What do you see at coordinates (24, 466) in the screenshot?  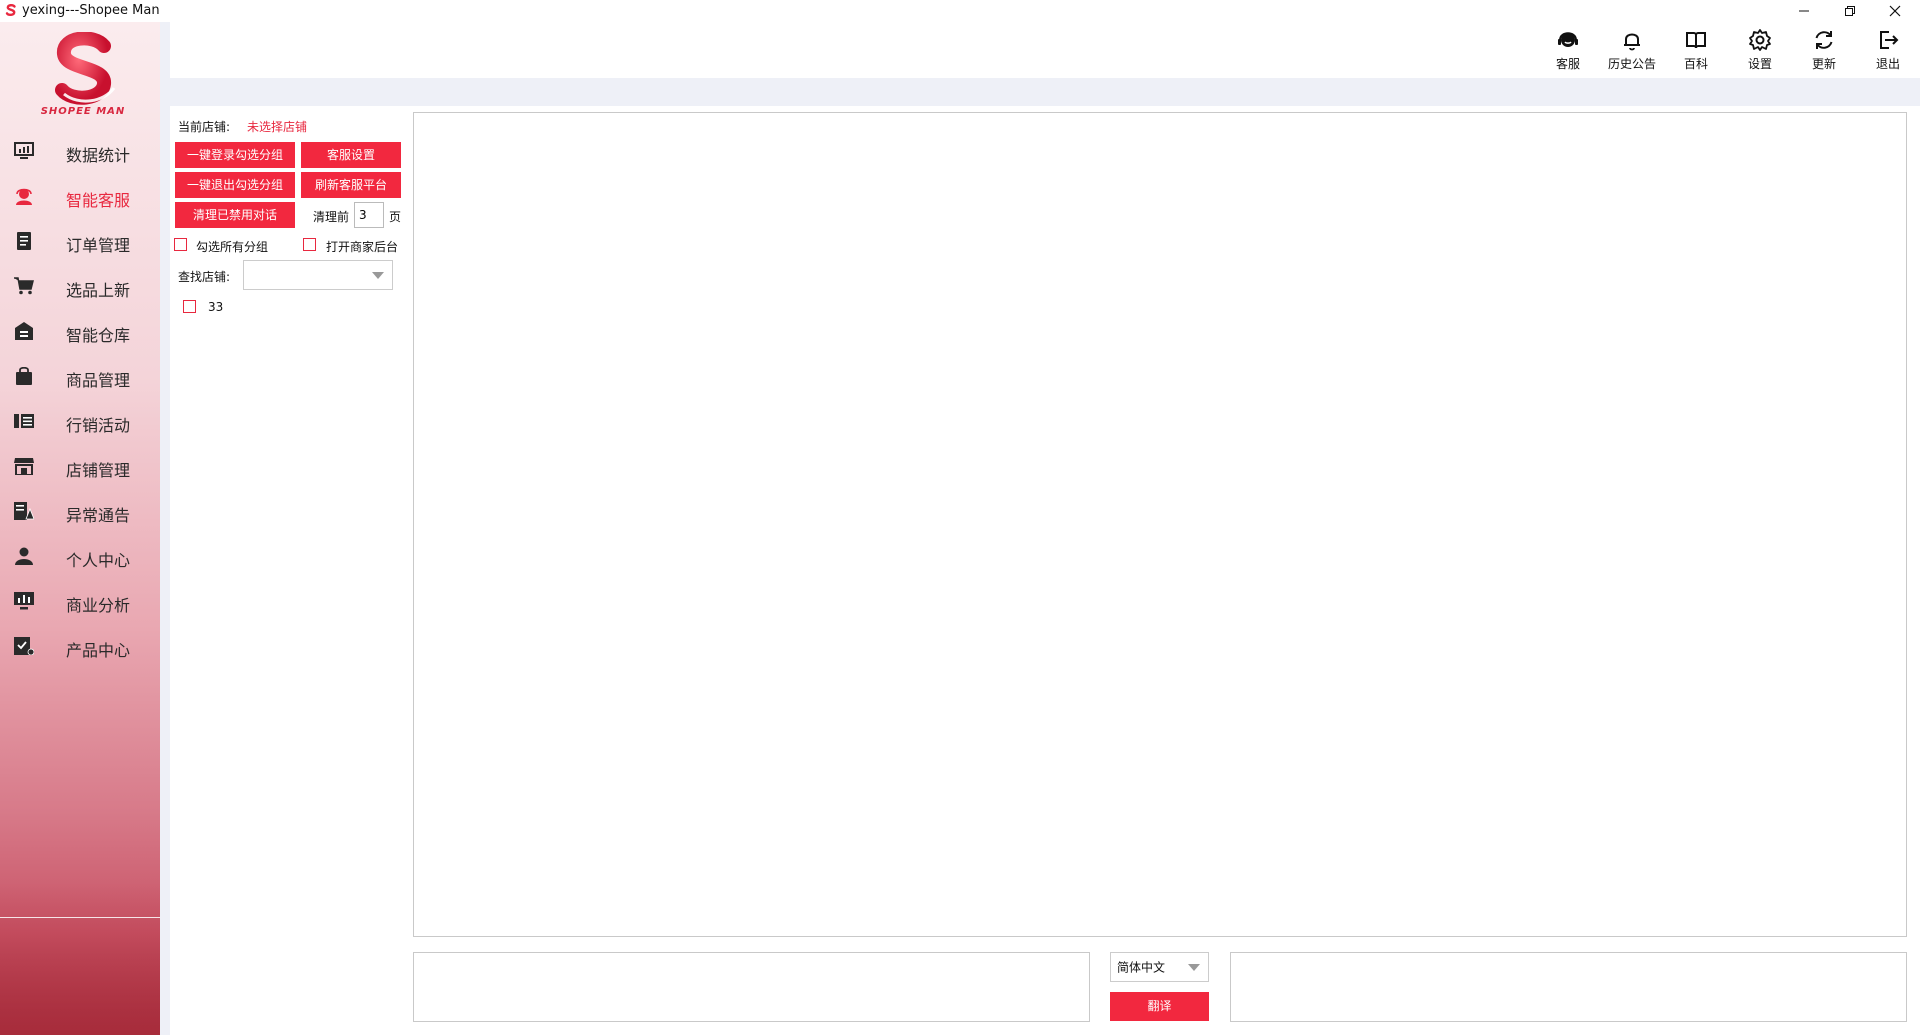 I see `storefront-icon` at bounding box center [24, 466].